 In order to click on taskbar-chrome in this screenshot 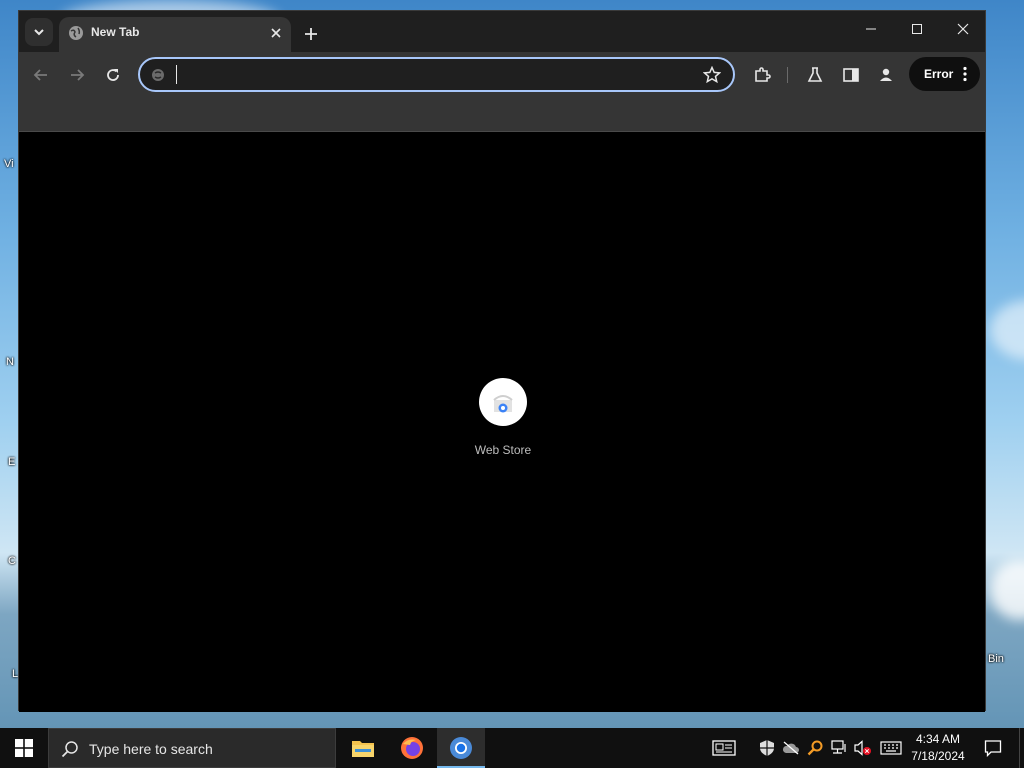, I will do `click(461, 748)`.